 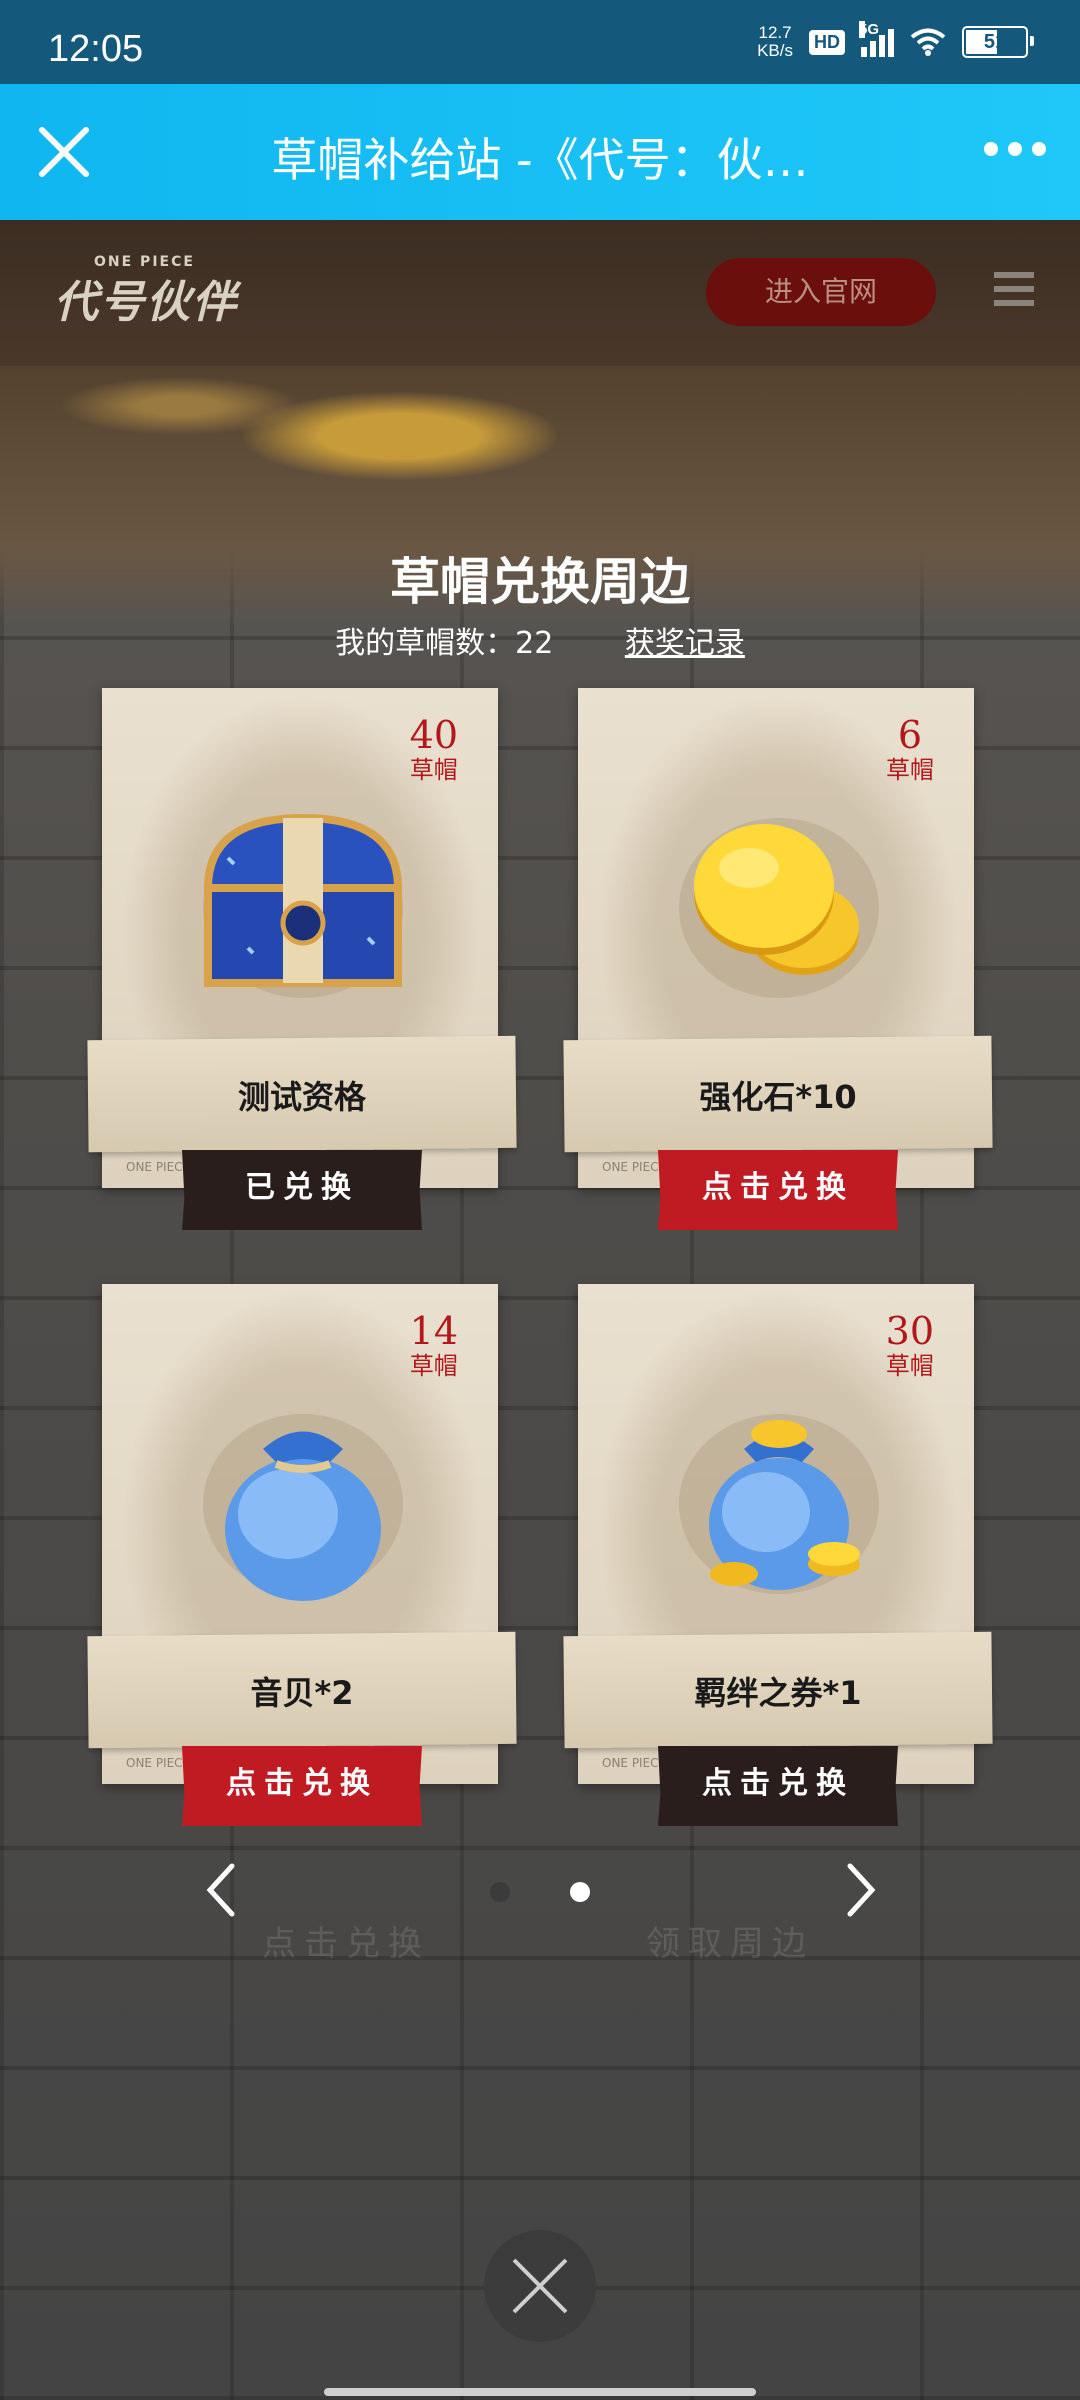 What do you see at coordinates (540, 2392) in the screenshot?
I see `home-indicator` at bounding box center [540, 2392].